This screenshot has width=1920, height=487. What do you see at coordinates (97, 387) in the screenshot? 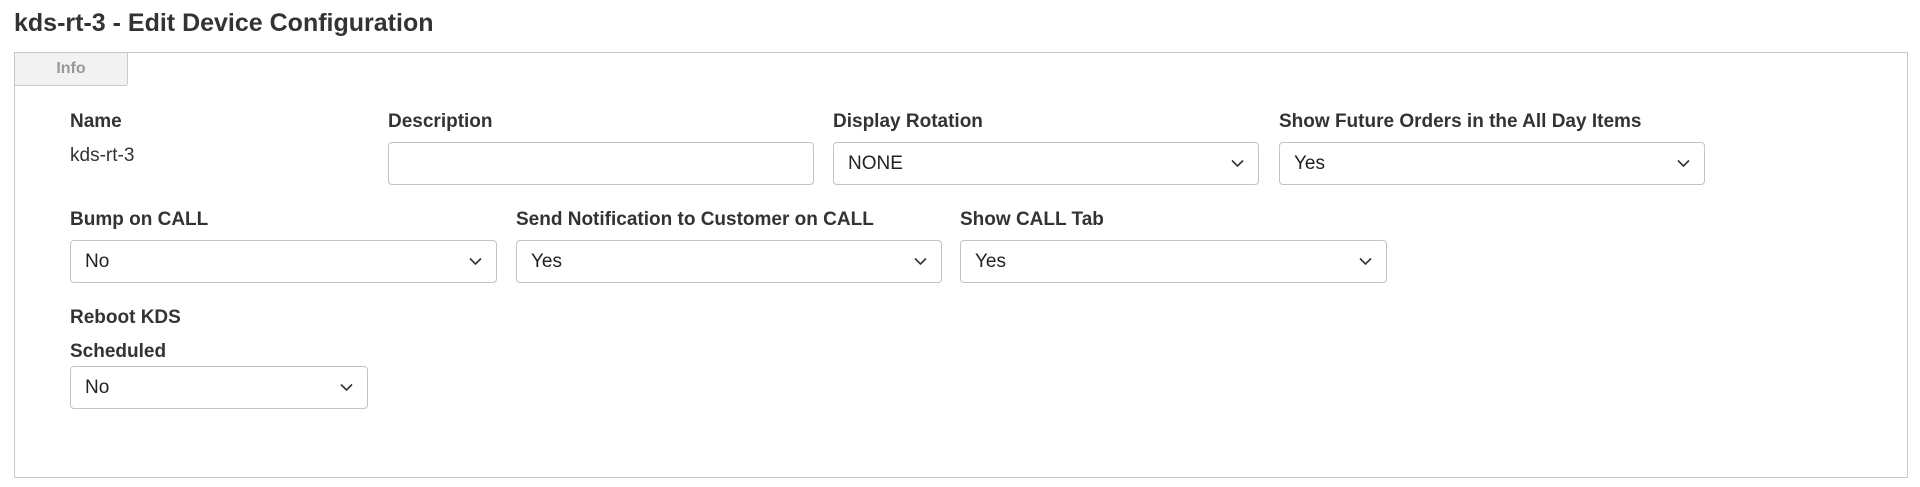
I see `scheduled-value: No` at bounding box center [97, 387].